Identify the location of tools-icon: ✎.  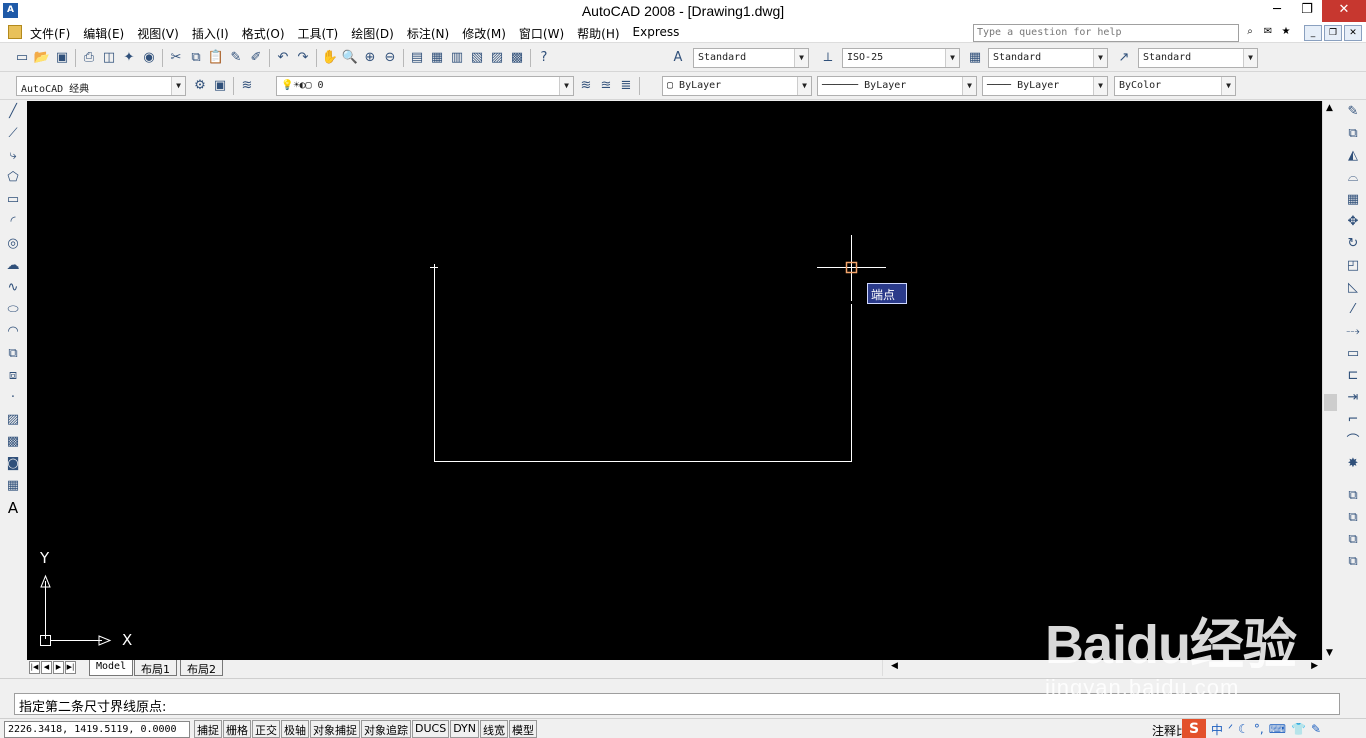
(1316, 729).